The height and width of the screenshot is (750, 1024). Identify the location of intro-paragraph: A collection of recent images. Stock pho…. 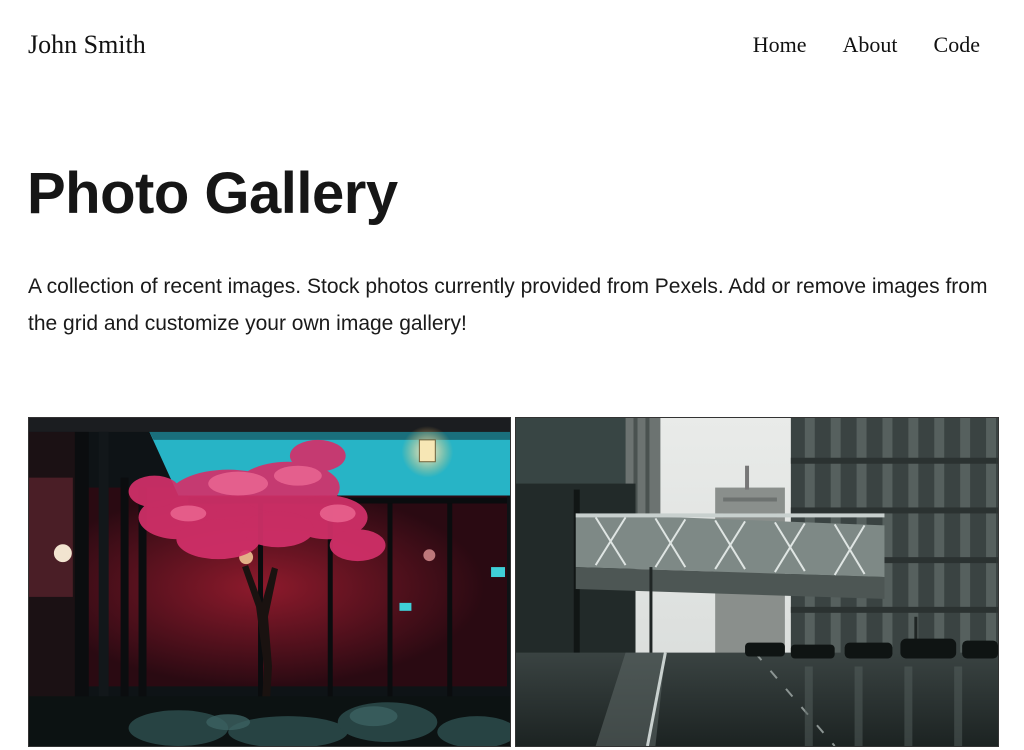
(508, 305).